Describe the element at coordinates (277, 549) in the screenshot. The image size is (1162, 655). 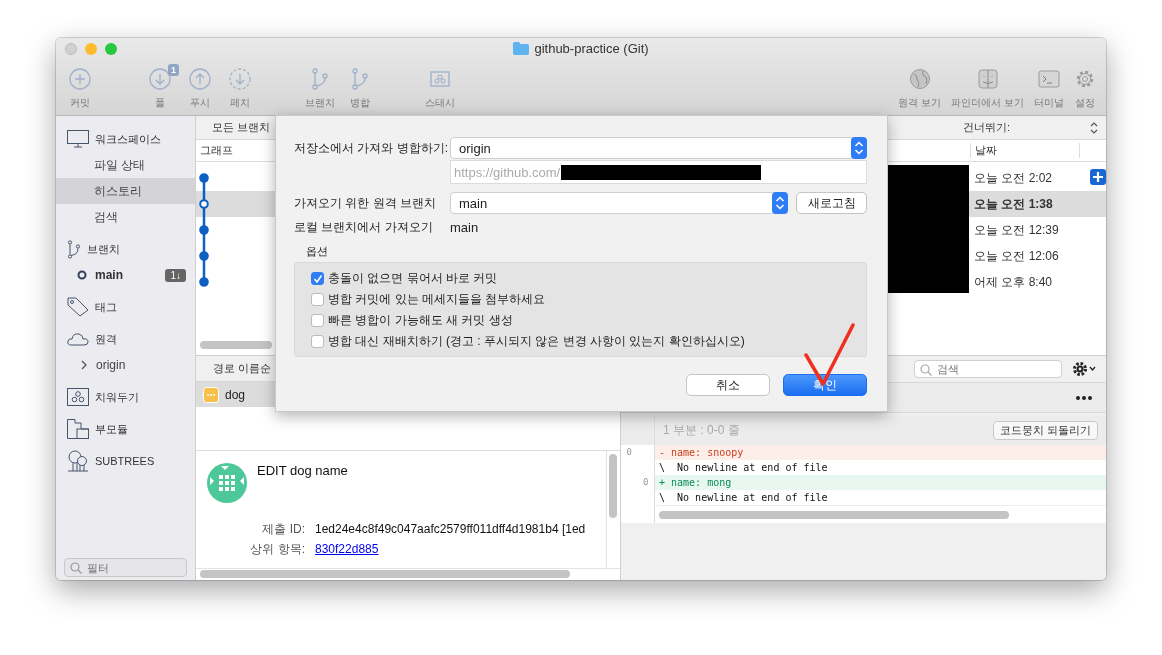
I see `field-label: 상위 항목:` at that location.